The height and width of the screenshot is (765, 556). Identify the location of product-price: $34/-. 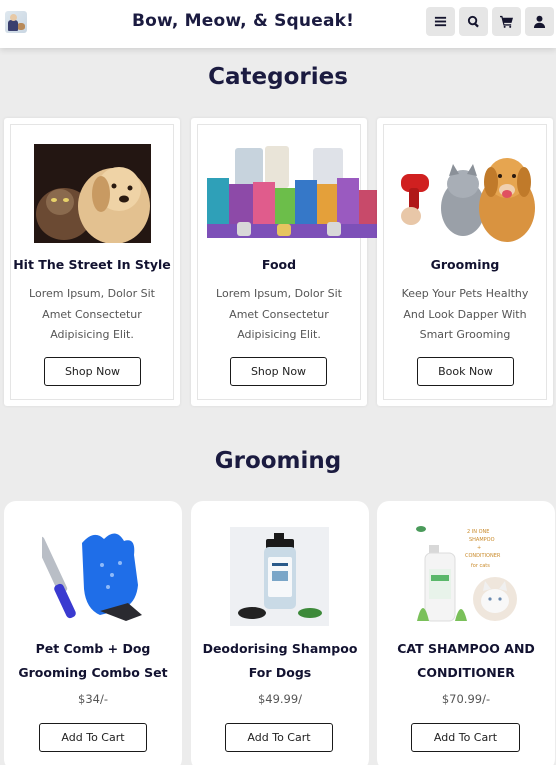
(93, 699).